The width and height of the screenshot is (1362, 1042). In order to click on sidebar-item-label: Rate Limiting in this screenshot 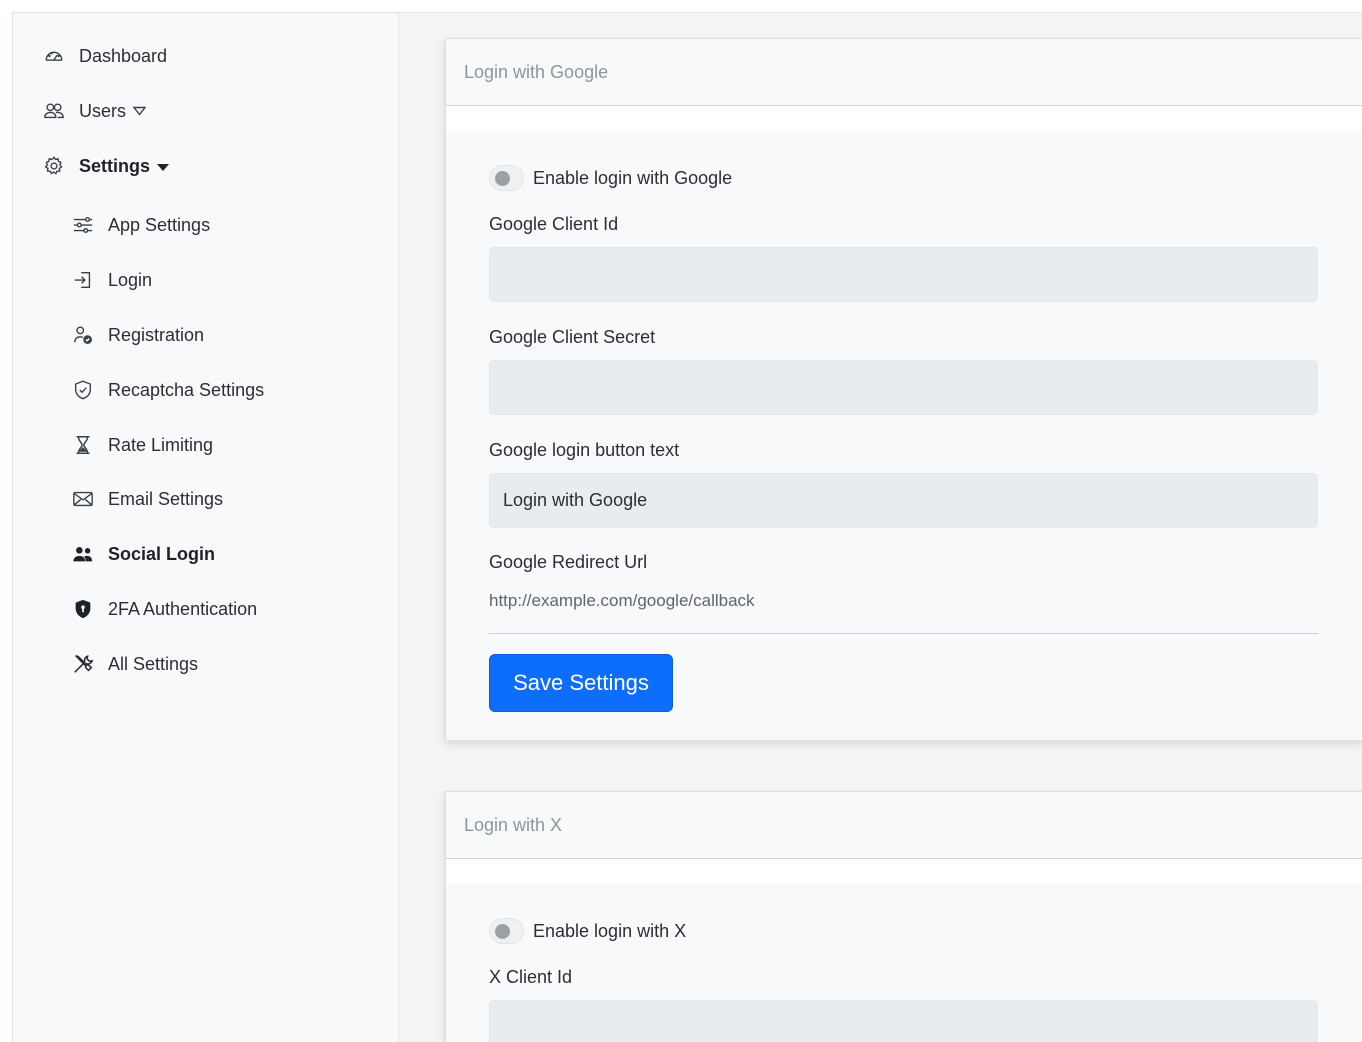, I will do `click(161, 444)`.